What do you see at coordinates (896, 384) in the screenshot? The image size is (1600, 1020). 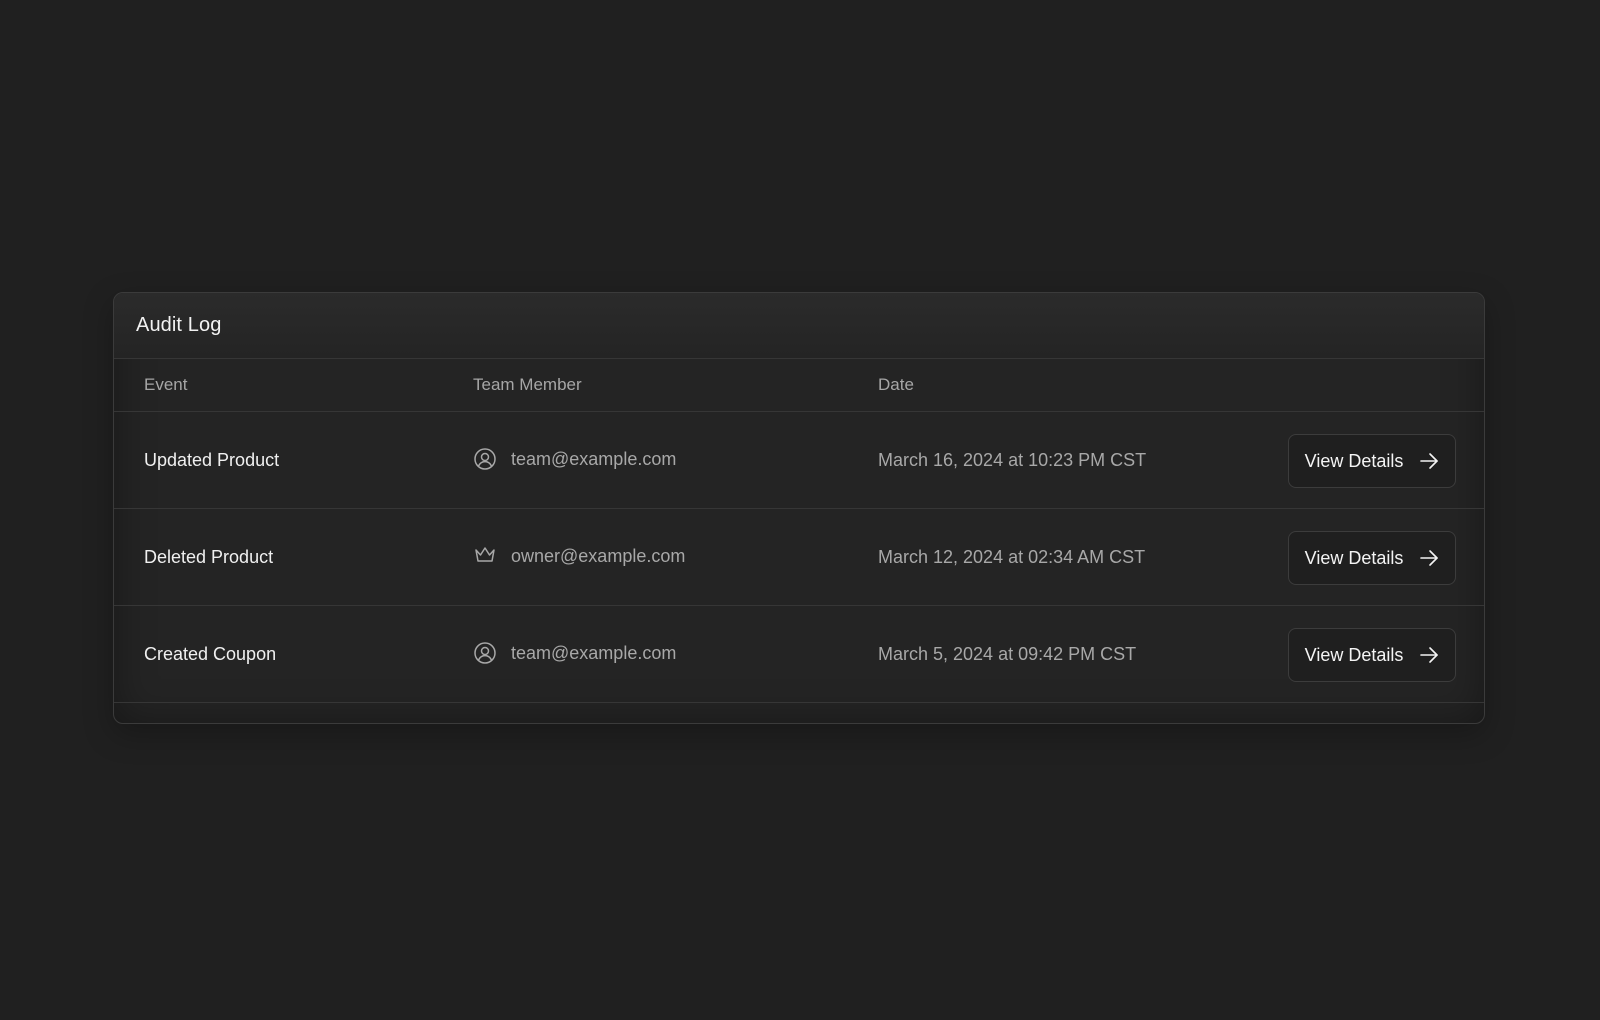 I see `column-header-date: Date` at bounding box center [896, 384].